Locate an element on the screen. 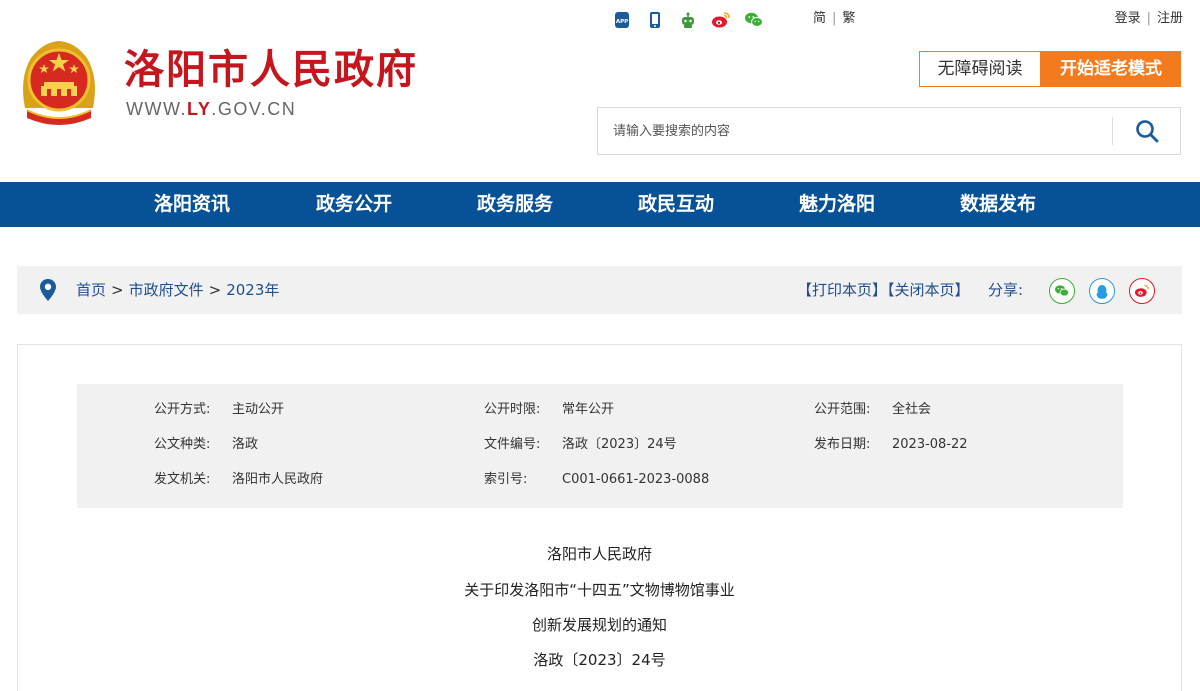 This screenshot has width=1200, height=691. meta-scope: 公开范围: 全社会 is located at coordinates (872, 410).